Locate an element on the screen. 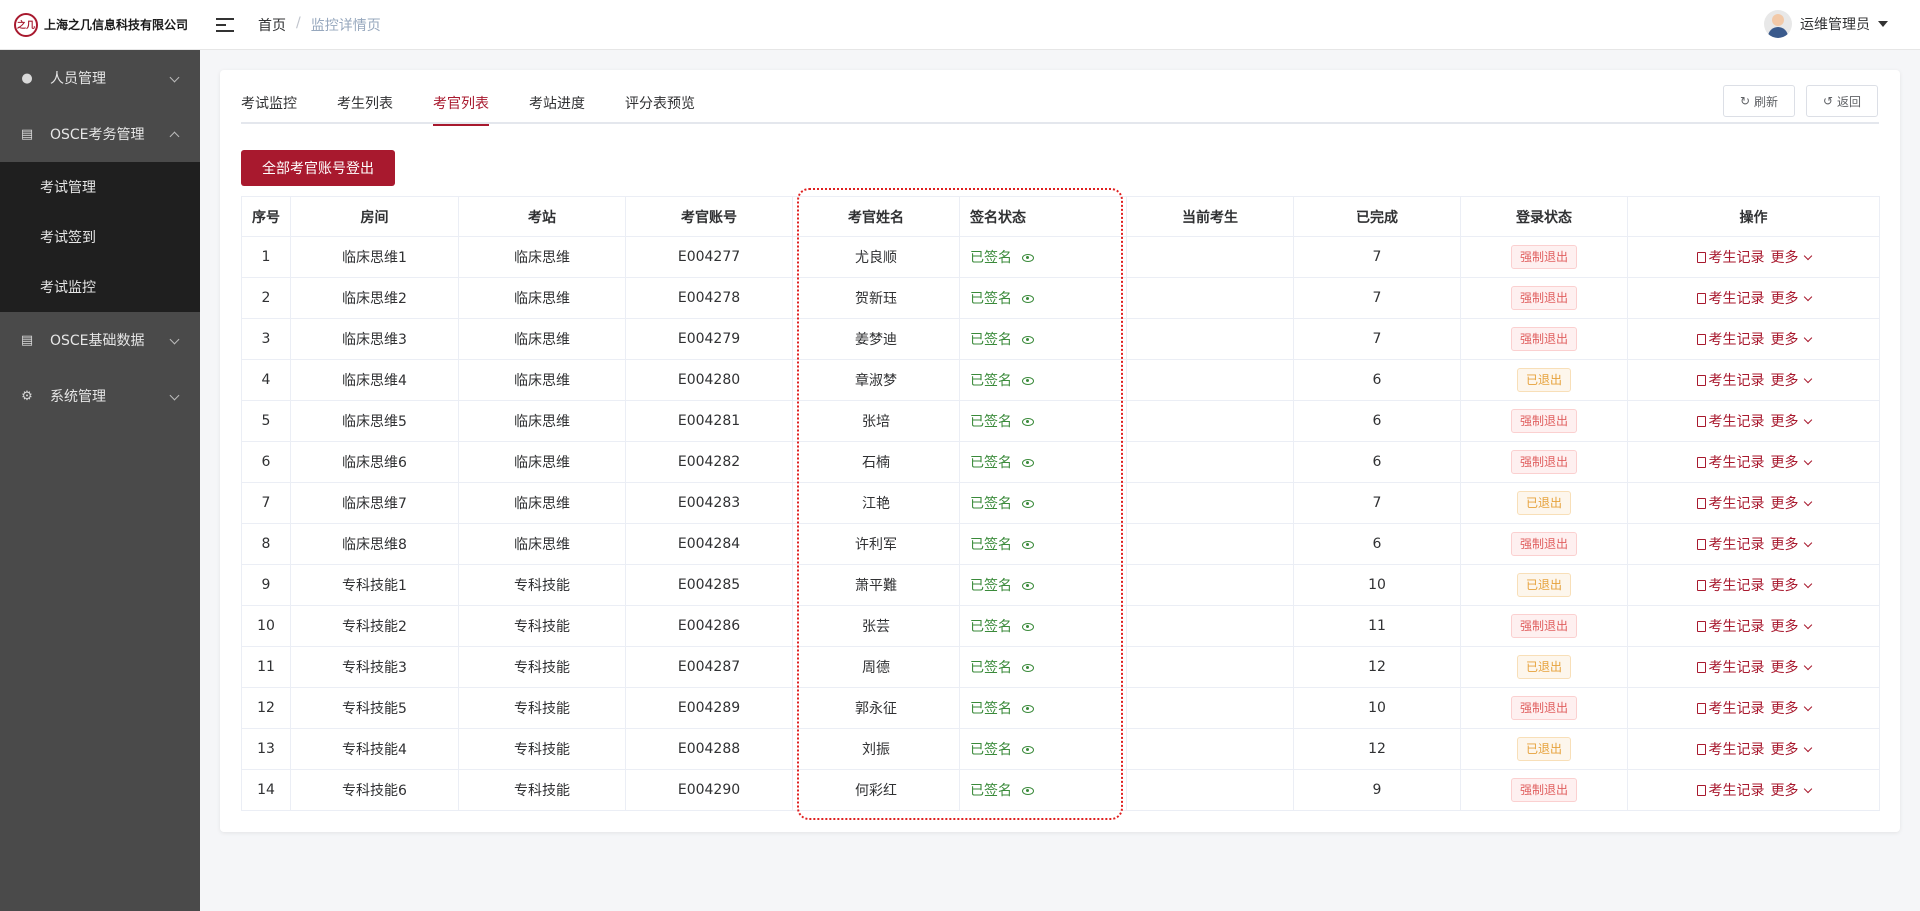  user-name: 运维管理员 is located at coordinates (1835, 24).